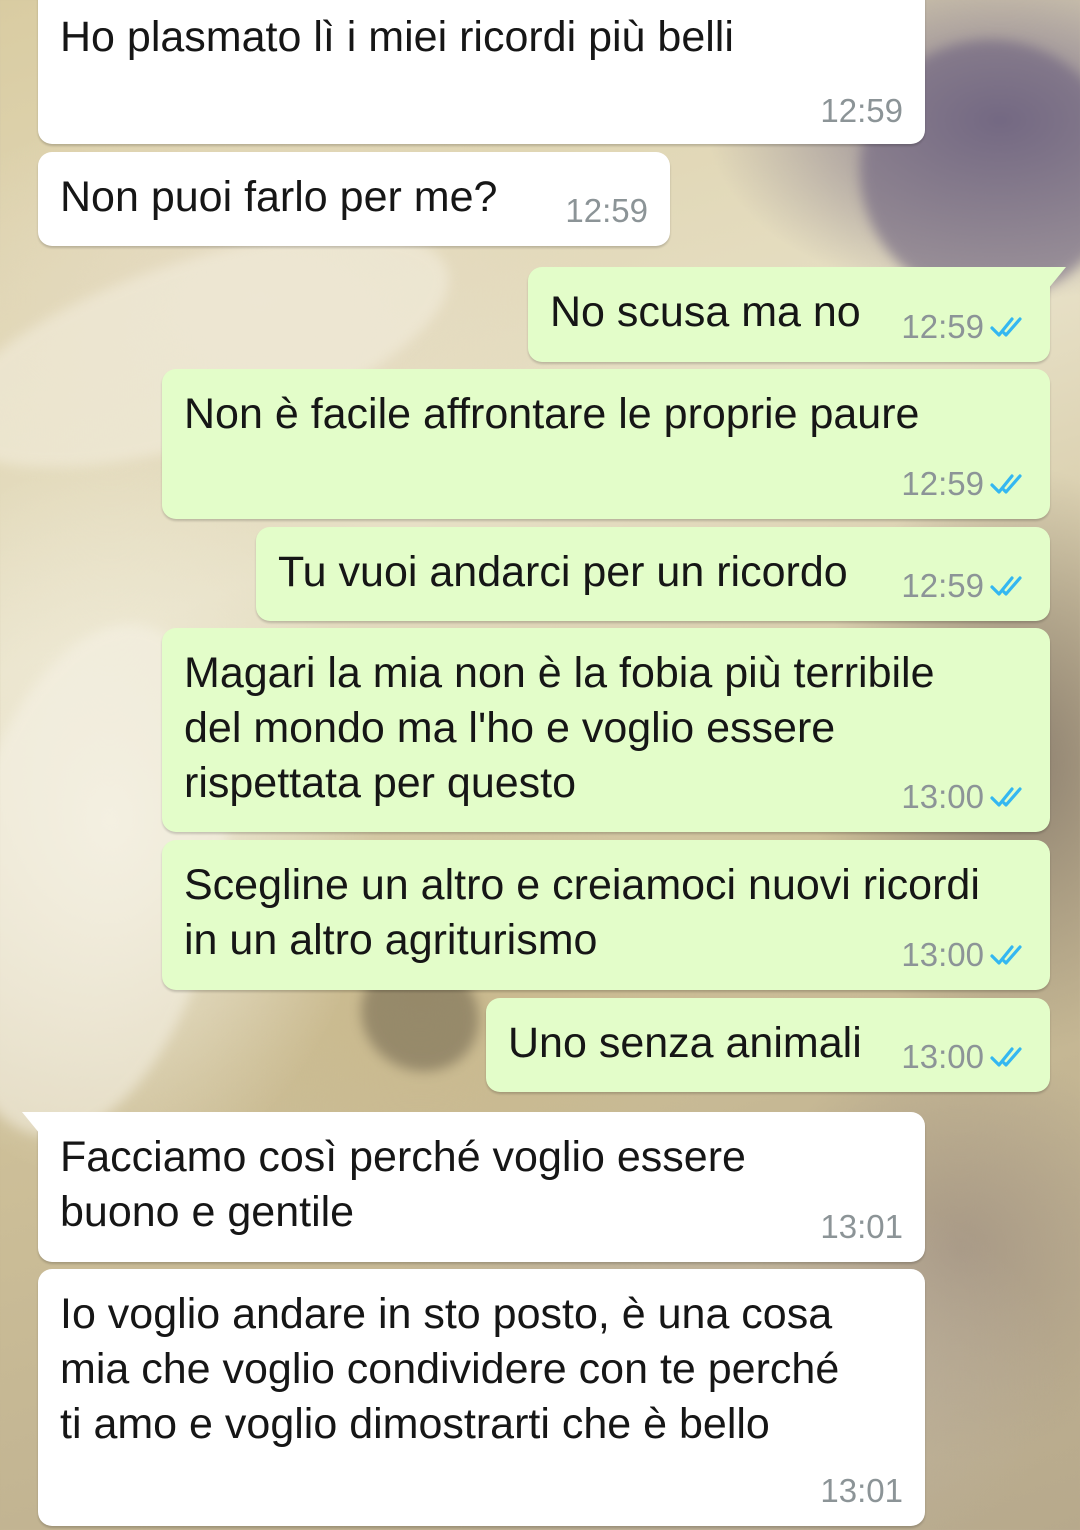 This screenshot has width=1080, height=1530. Describe the element at coordinates (552, 414) in the screenshot. I see `message-text: Non è facile affrontare le proprie paure` at that location.